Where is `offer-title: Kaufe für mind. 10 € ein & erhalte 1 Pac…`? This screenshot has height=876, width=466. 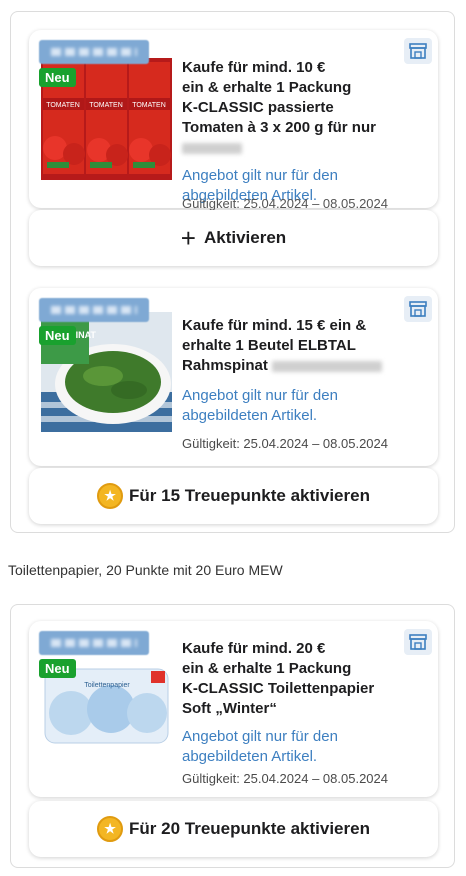 offer-title: Kaufe für mind. 10 € ein & erhalte 1 Pac… is located at coordinates (295, 108).